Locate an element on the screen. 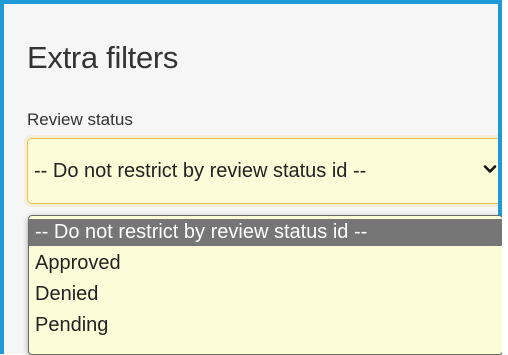  panel-title: Extra filters is located at coordinates (103, 57).